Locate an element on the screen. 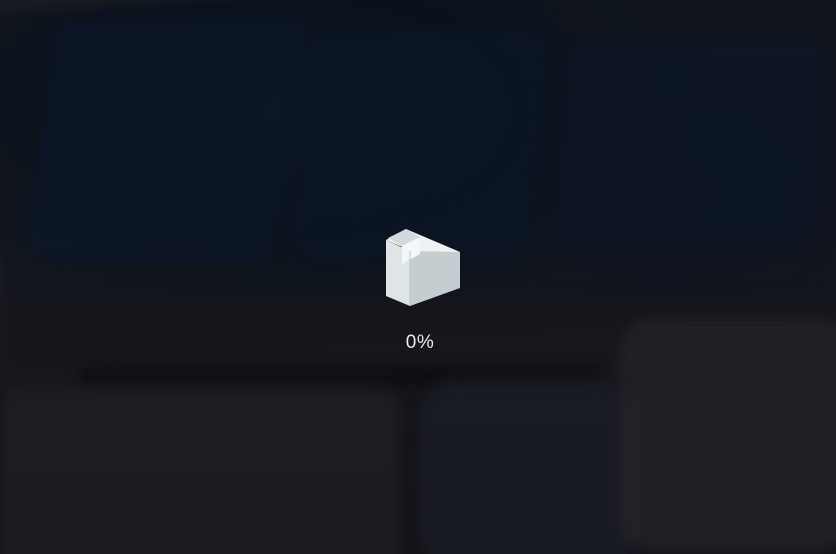 The image size is (836, 554). loading-indicator: 0% is located at coordinates (420, 292).